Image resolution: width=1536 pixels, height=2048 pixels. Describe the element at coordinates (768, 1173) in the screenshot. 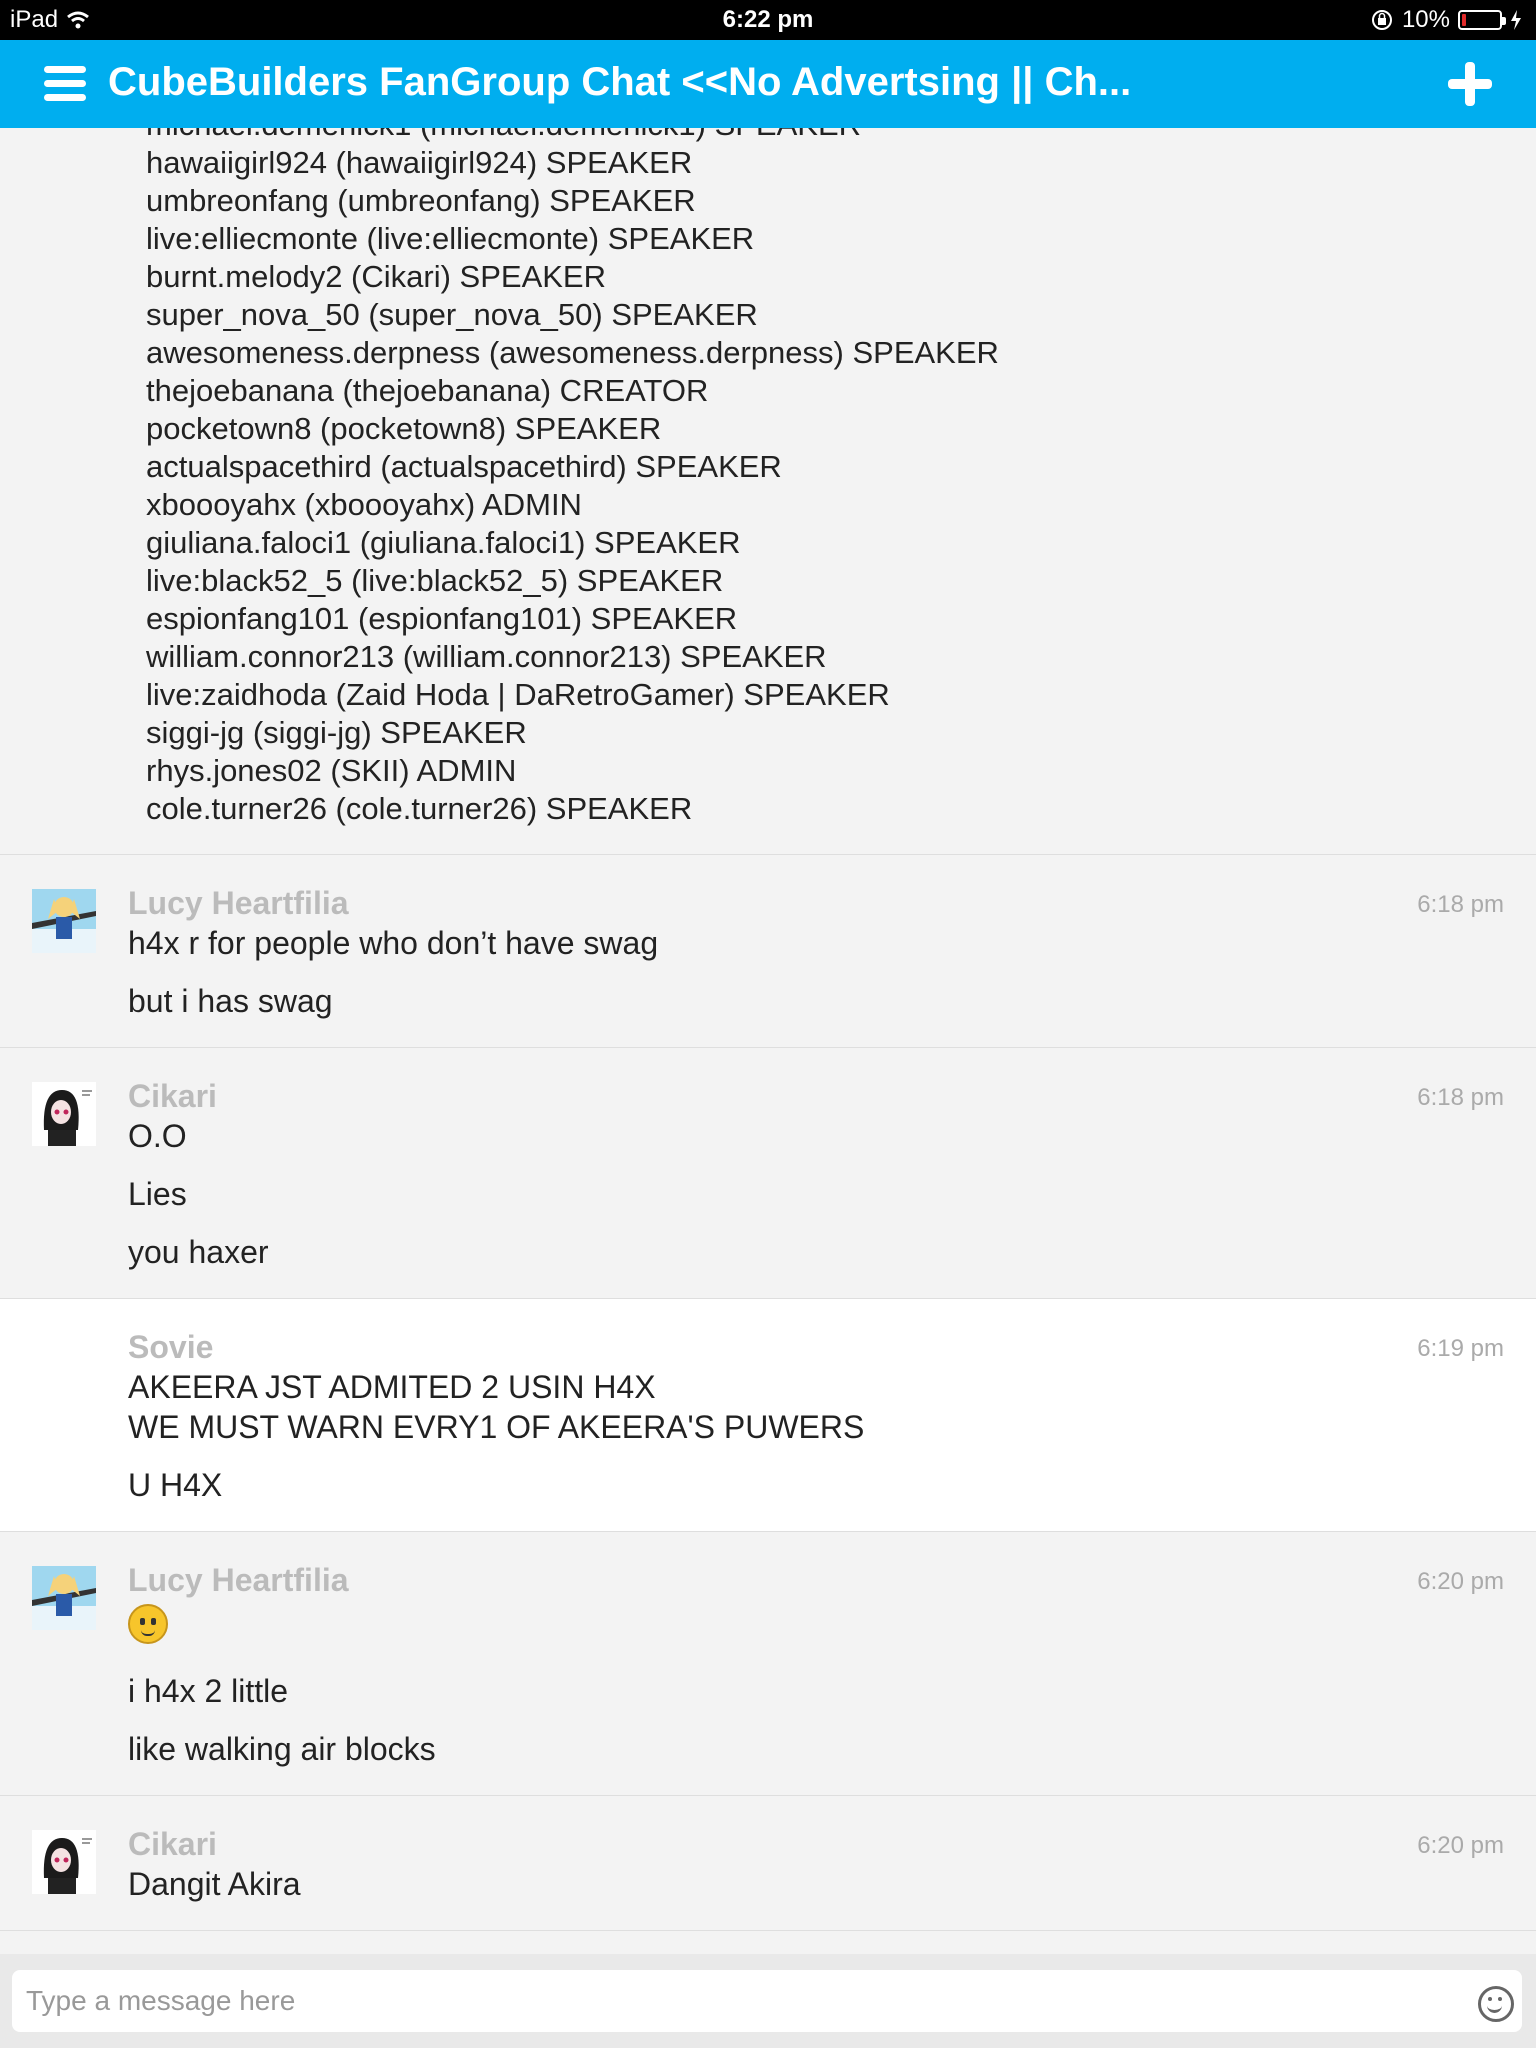

I see `message-group: Cikari 6:18 pm O.O Lies you haxer` at that location.